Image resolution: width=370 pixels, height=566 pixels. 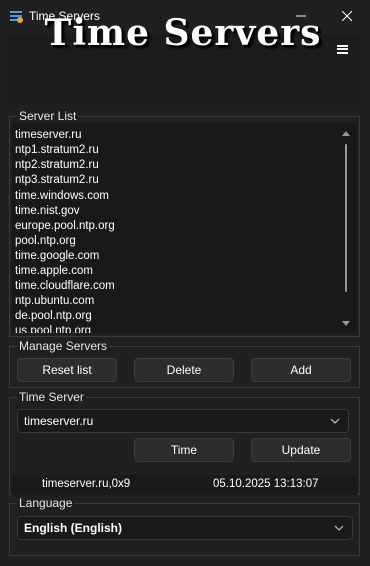 What do you see at coordinates (51, 397) in the screenshot?
I see `time-server-legend: Time Server` at bounding box center [51, 397].